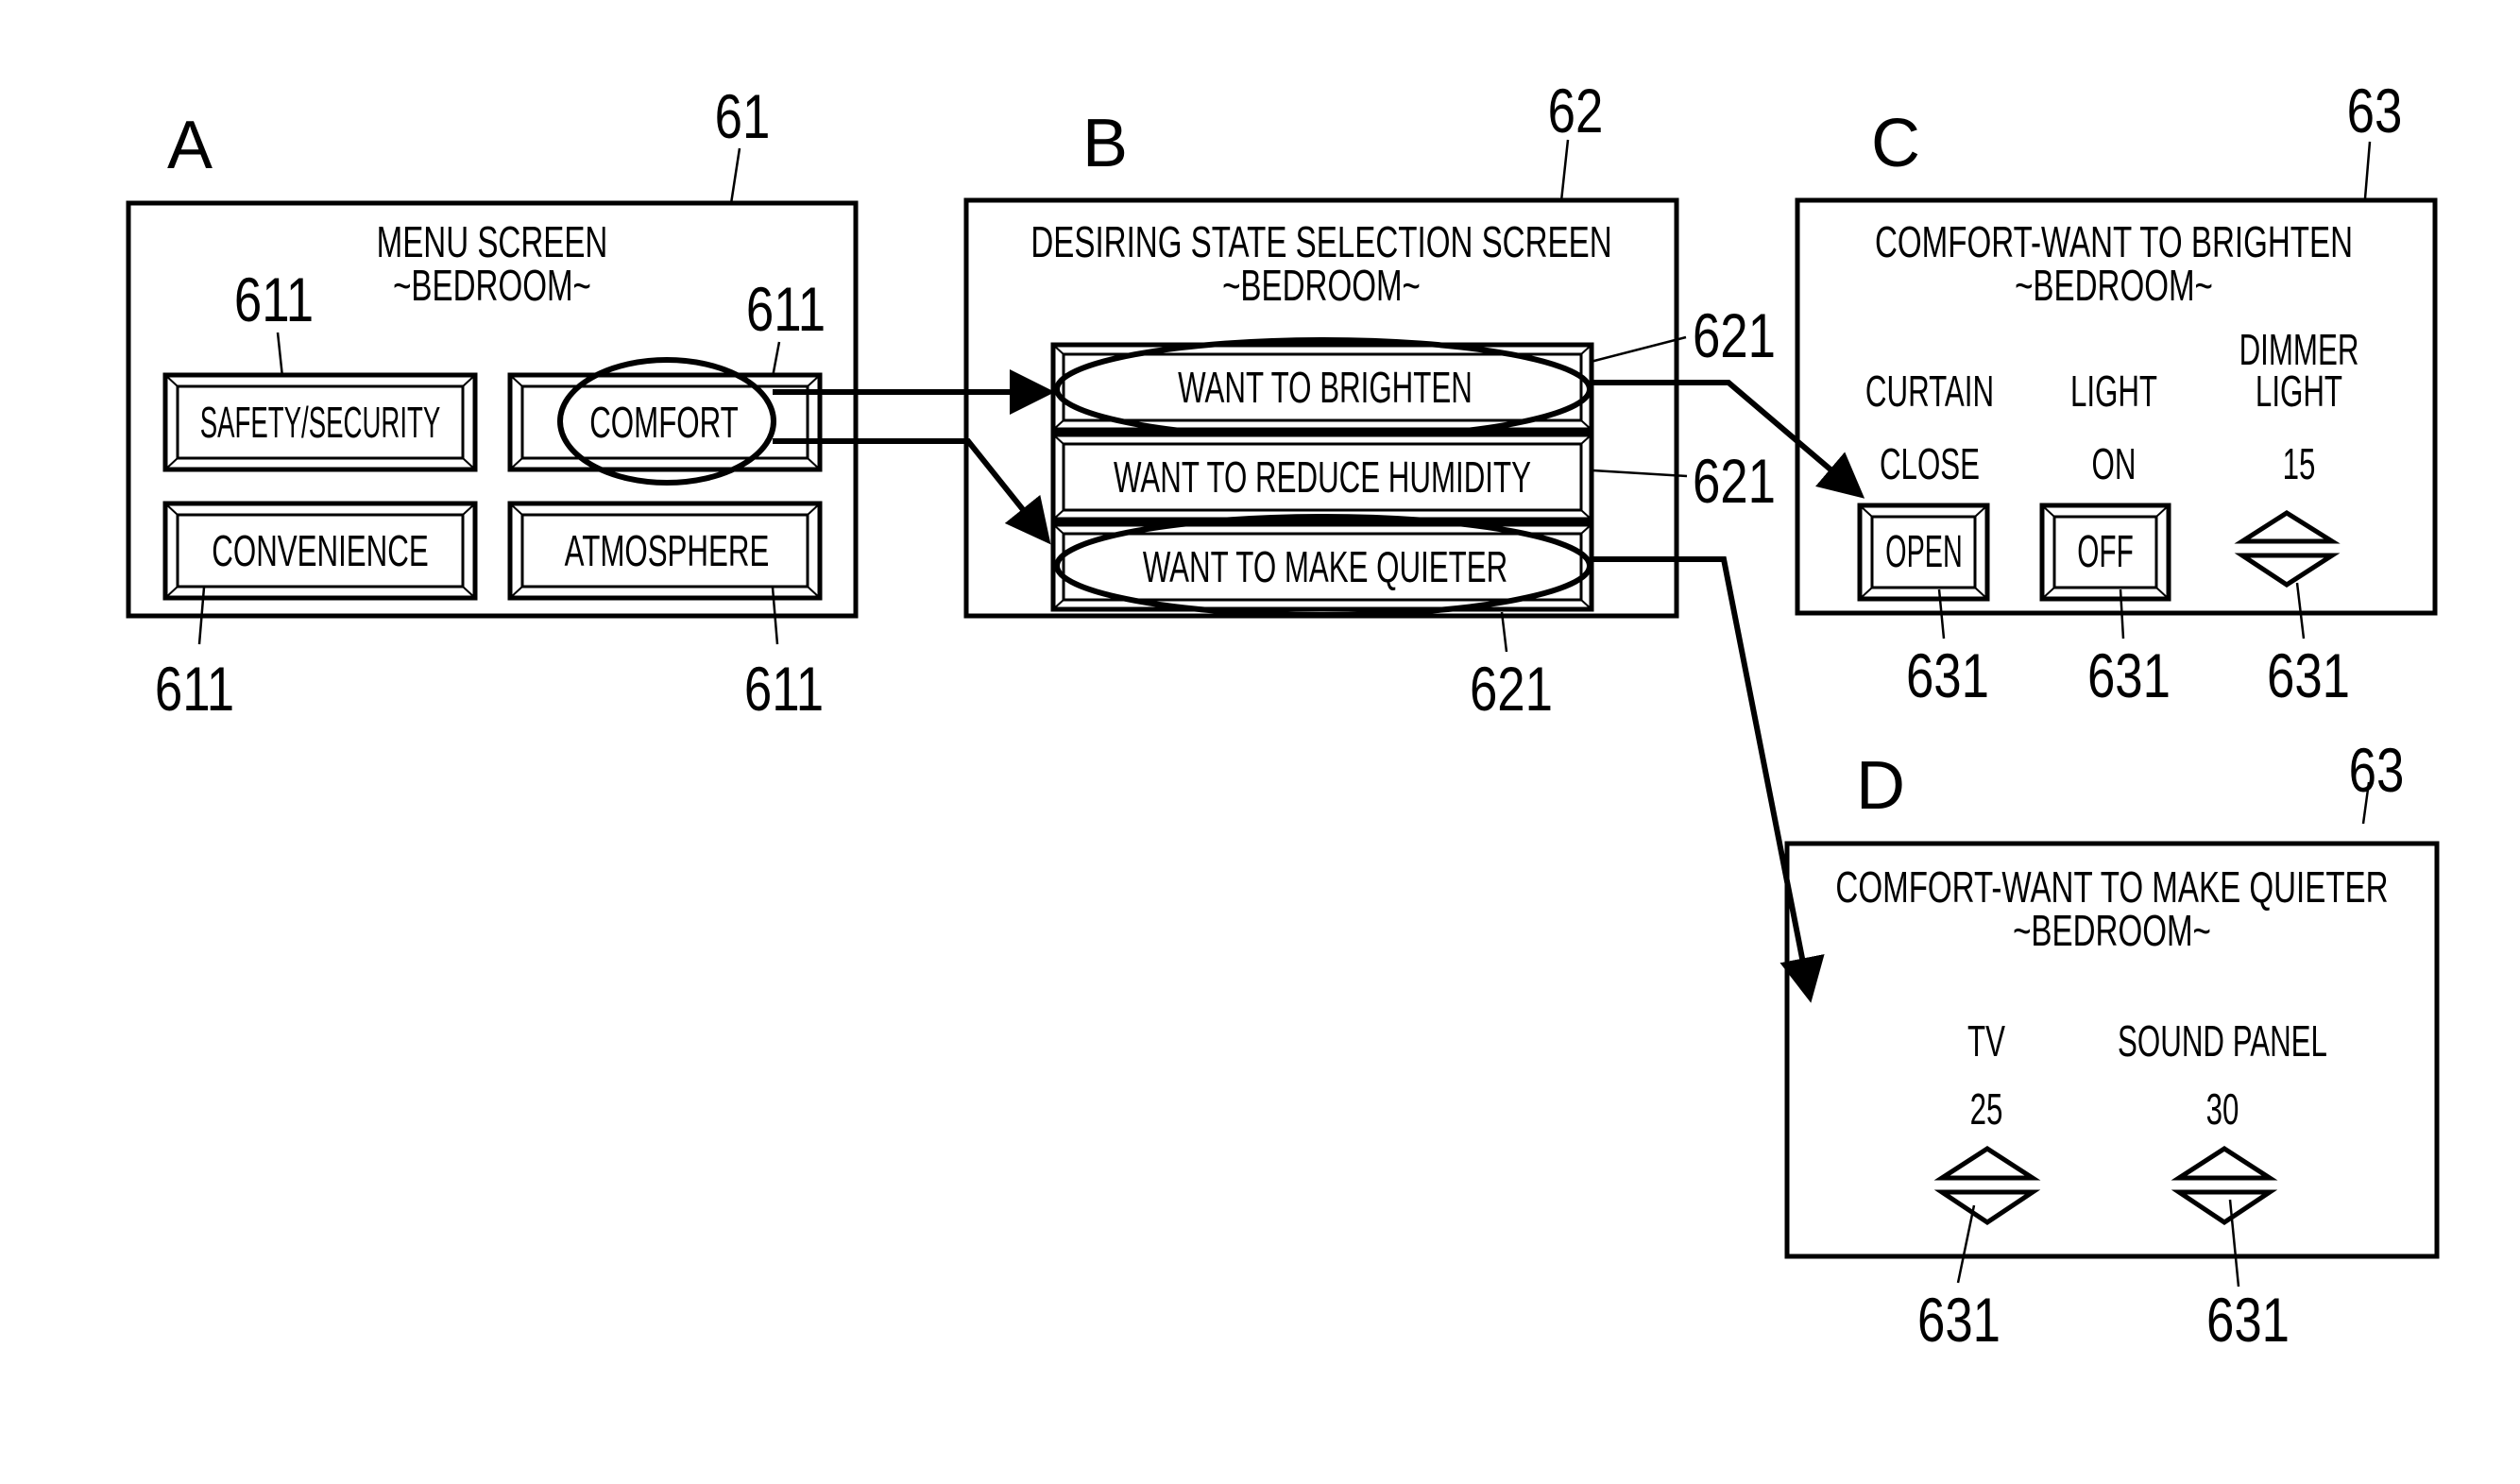  Describe the element at coordinates (1320, 242) in the screenshot. I see `selection-screen-title: DESIRING STATE SELECTION SCREEN` at that location.